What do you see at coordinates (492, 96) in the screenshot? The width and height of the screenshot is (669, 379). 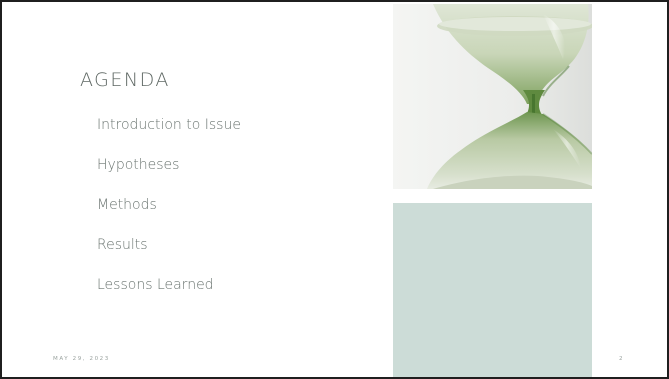 I see `hourglass-image` at bounding box center [492, 96].